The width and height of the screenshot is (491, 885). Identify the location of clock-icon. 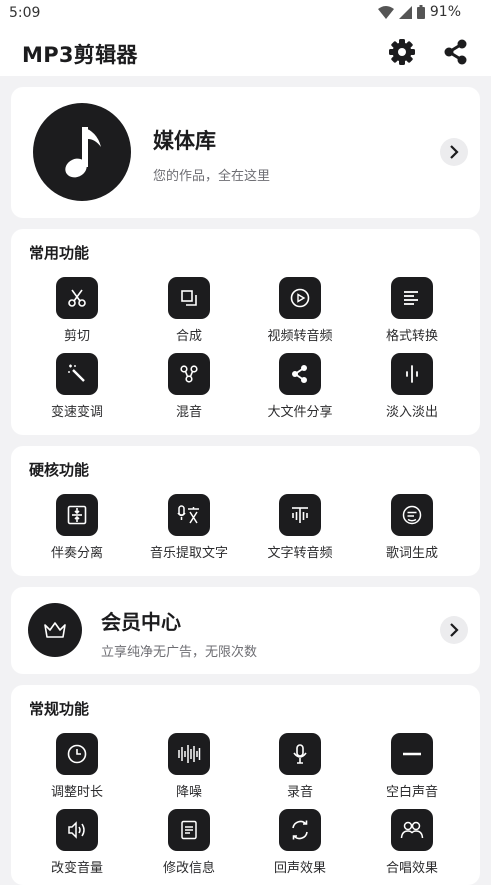
(77, 754).